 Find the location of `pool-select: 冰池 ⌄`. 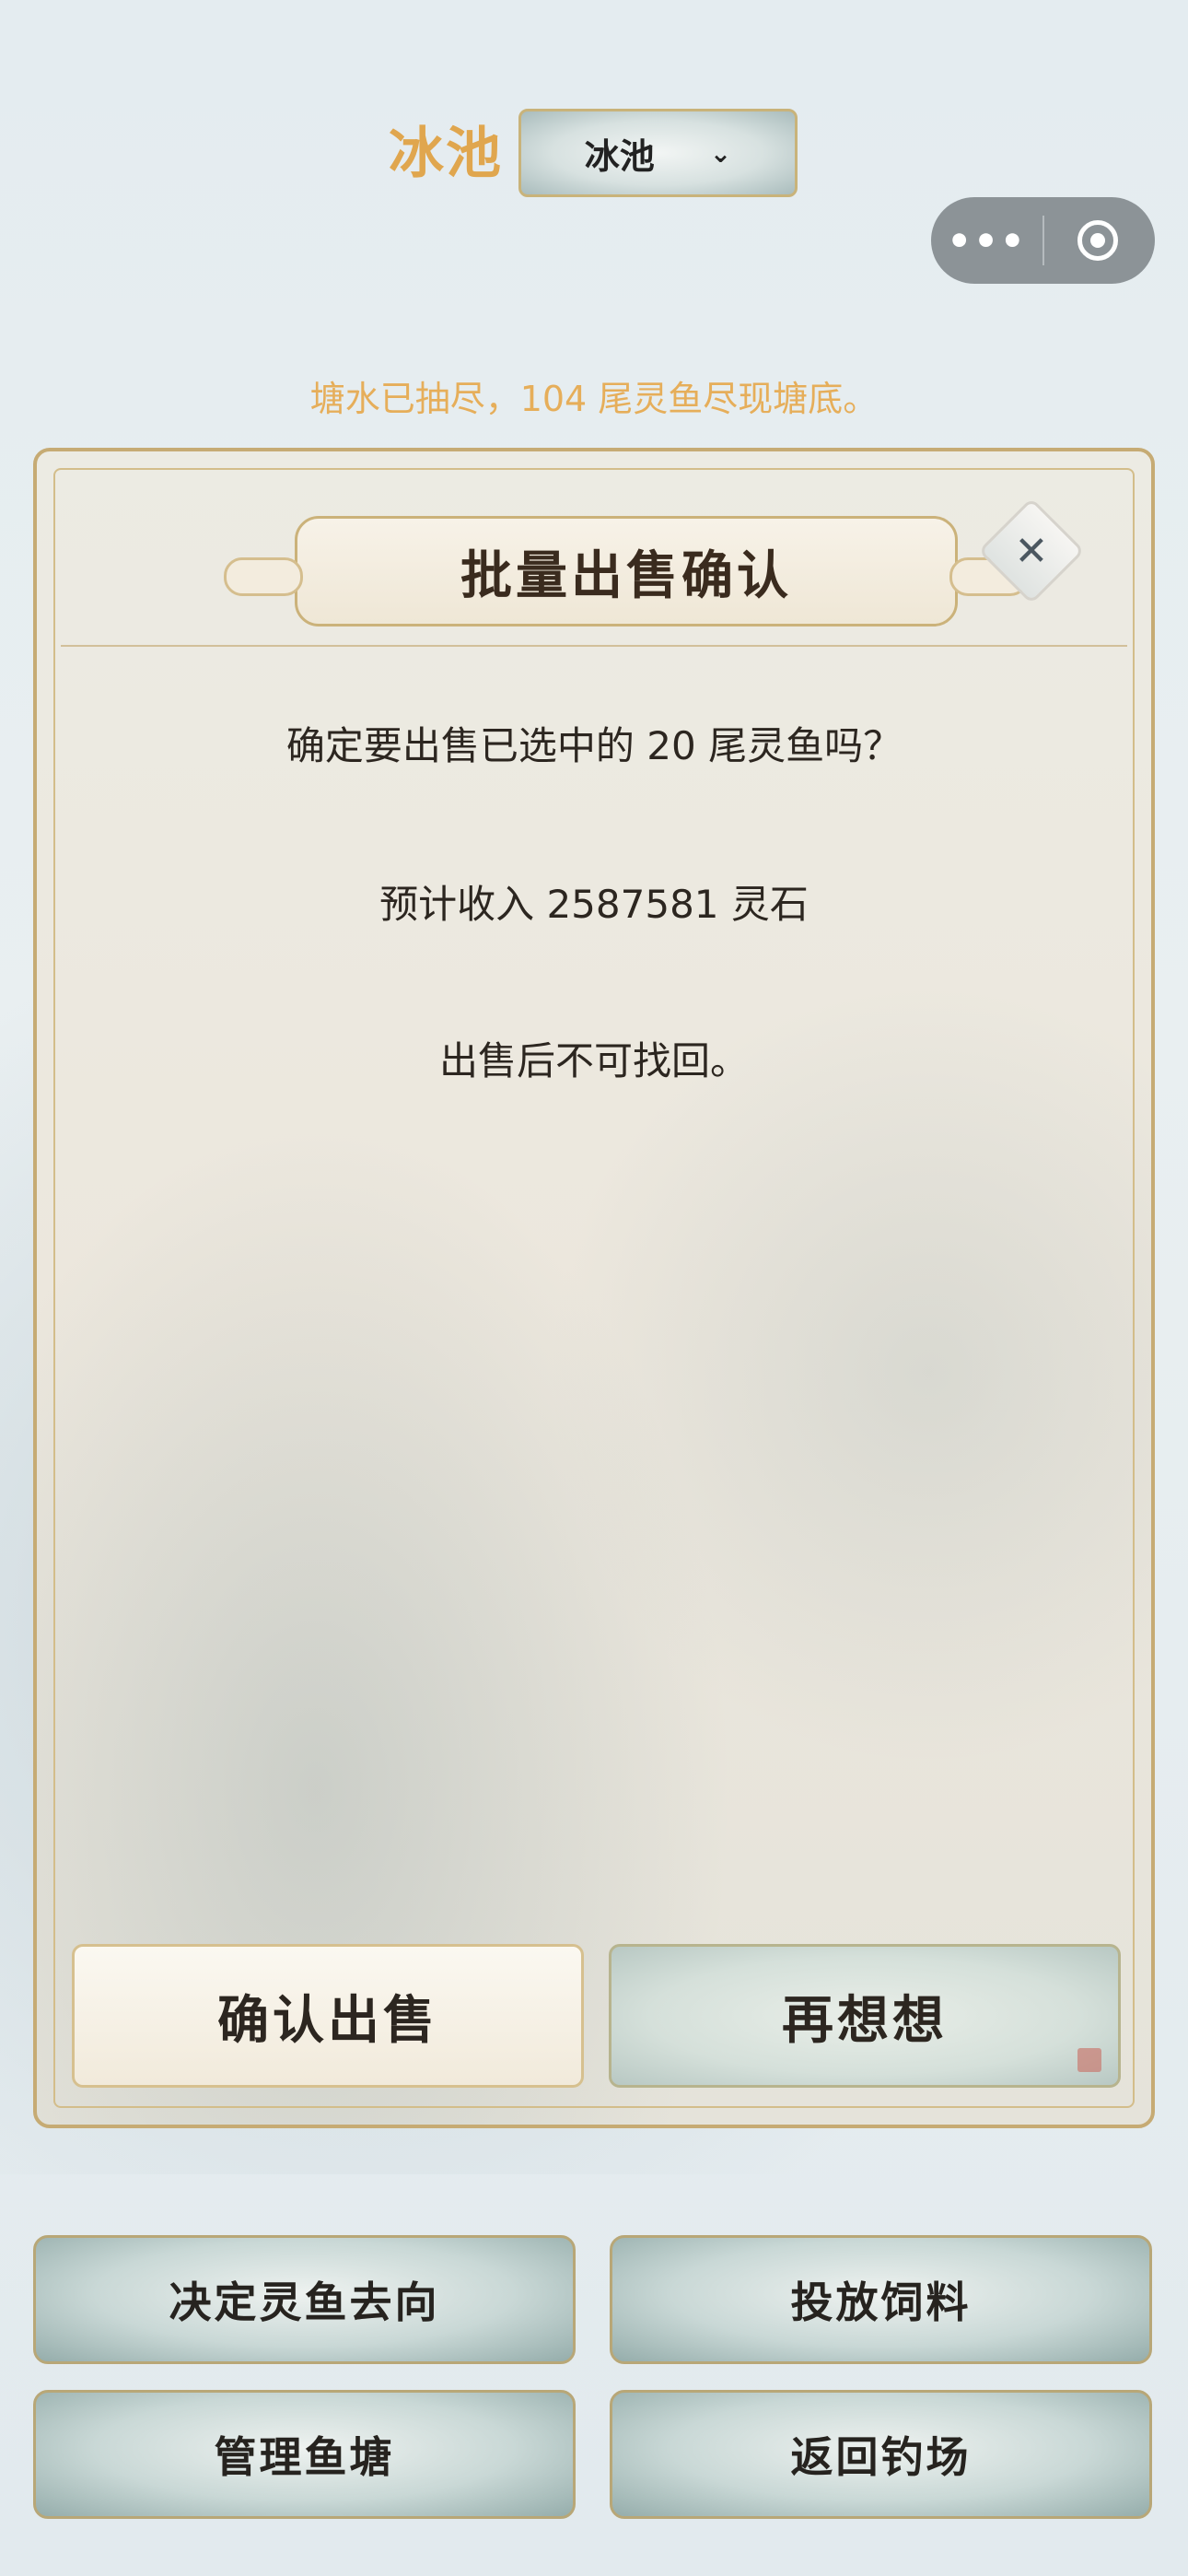

pool-select: 冰池 ⌄ is located at coordinates (658, 153).